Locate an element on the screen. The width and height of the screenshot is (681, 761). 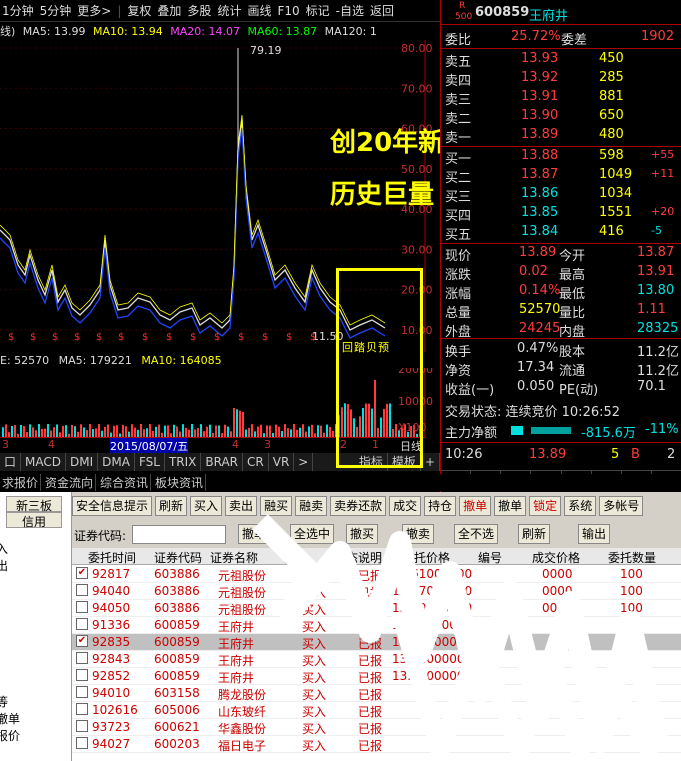
stat-value: 70.1 is located at coordinates (651, 386).